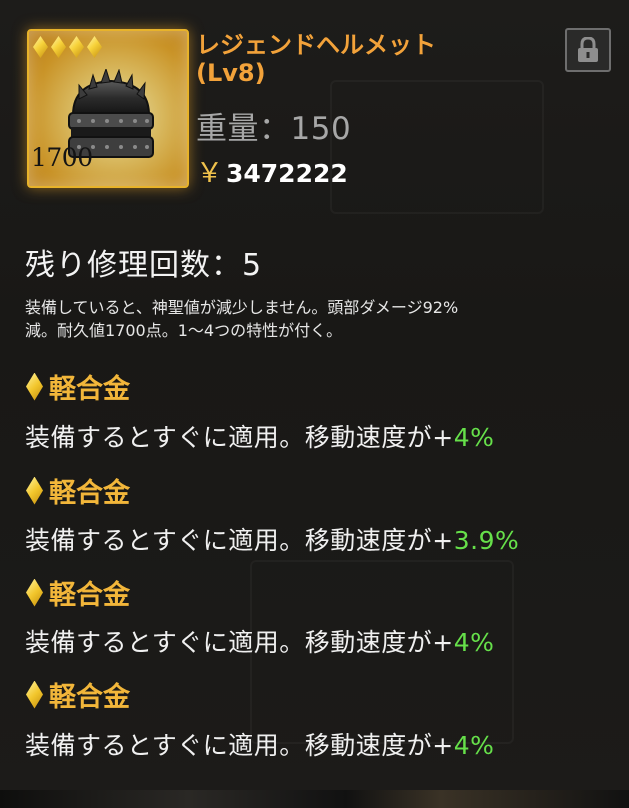  What do you see at coordinates (67, 47) in the screenshot?
I see `rarity-stars` at bounding box center [67, 47].